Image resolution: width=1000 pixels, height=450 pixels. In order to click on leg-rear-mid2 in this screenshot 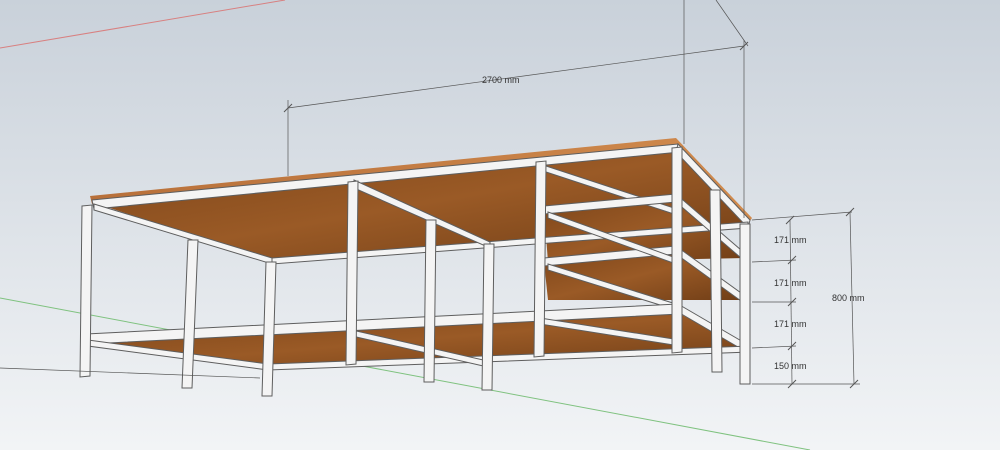, I will do `click(488, 317)`.